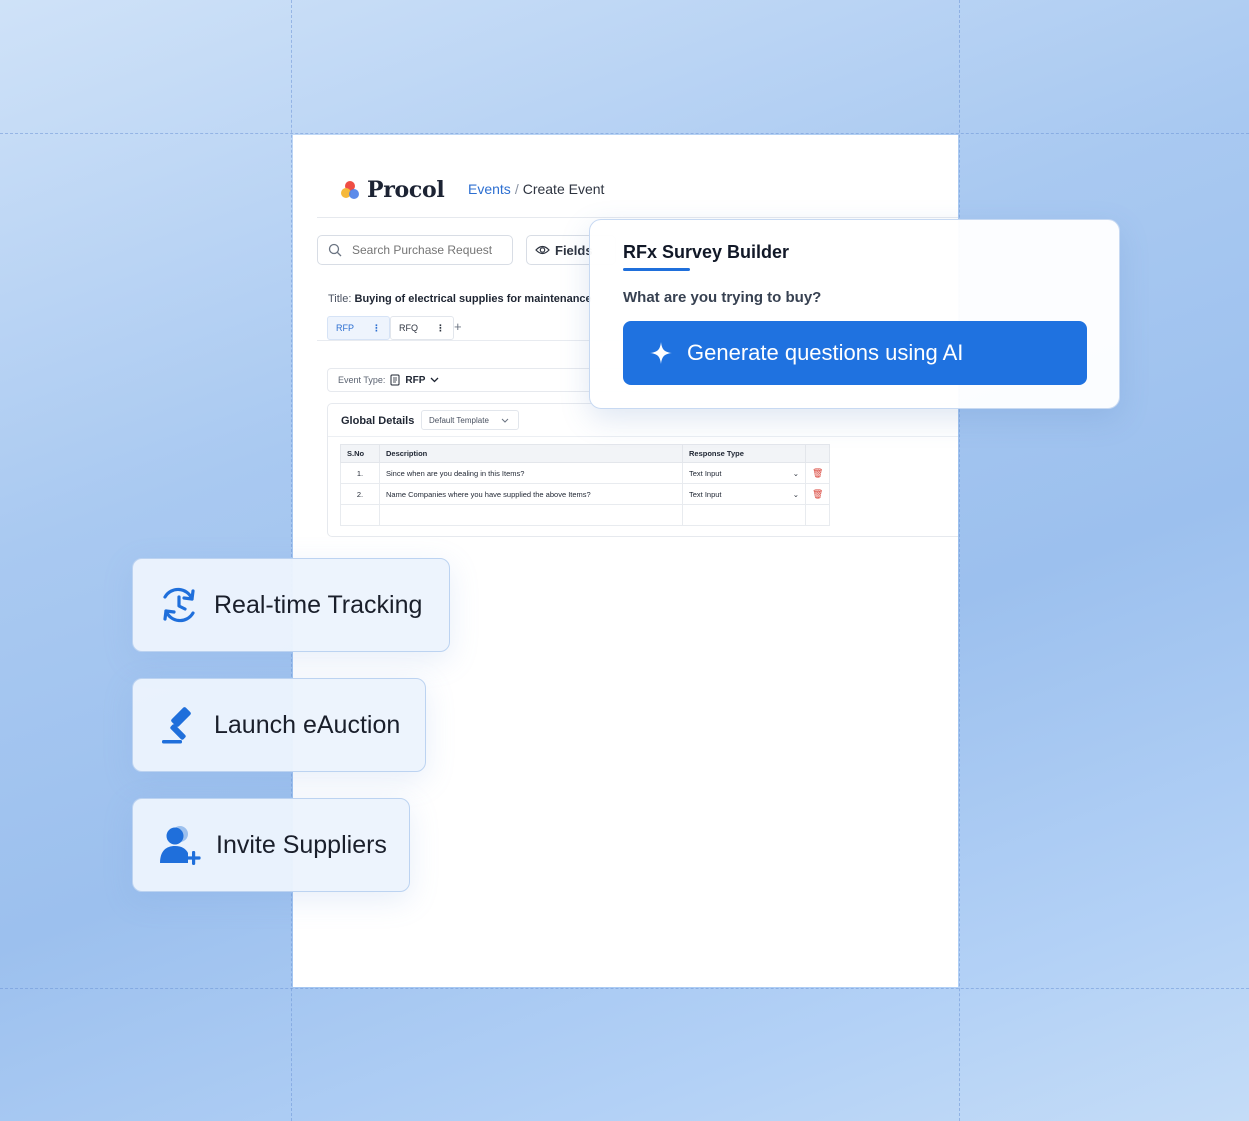  Describe the element at coordinates (542, 250) in the screenshot. I see `eye-icon` at that location.